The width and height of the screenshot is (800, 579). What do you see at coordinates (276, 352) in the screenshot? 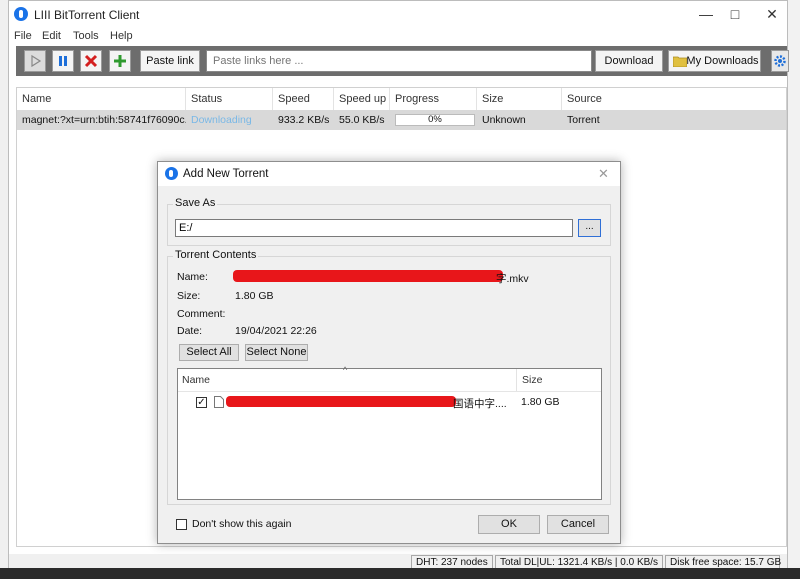
I see `select-none-button: Select None` at bounding box center [276, 352].